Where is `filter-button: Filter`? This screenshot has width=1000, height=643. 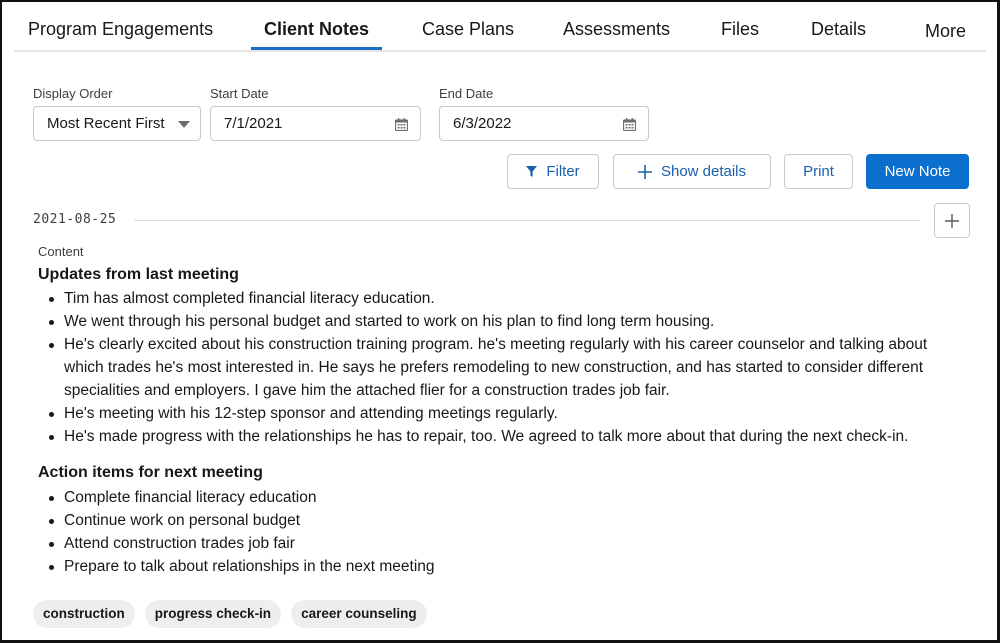
filter-button: Filter is located at coordinates (553, 171).